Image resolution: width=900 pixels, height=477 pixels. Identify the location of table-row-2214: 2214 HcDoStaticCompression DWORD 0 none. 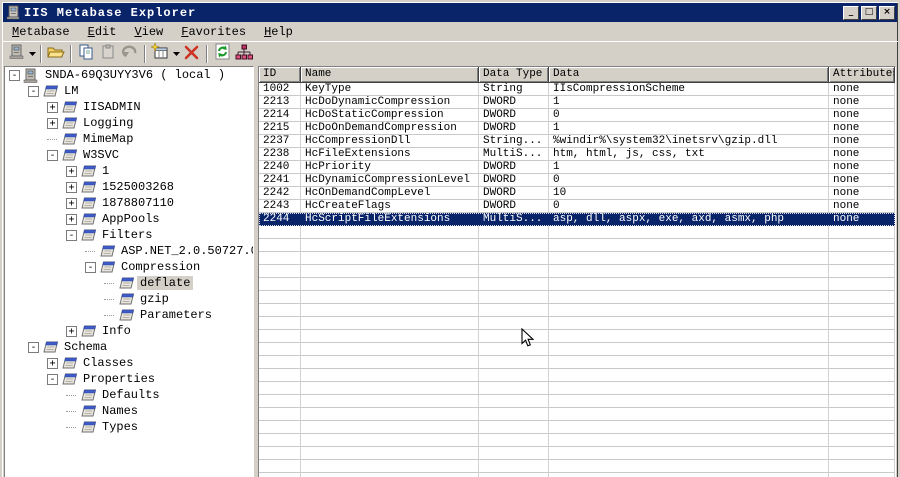
(577, 115).